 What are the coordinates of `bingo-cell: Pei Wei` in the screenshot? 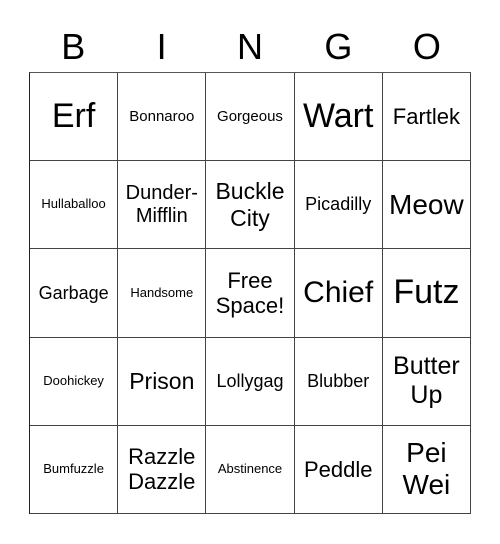 It's located at (426, 469).